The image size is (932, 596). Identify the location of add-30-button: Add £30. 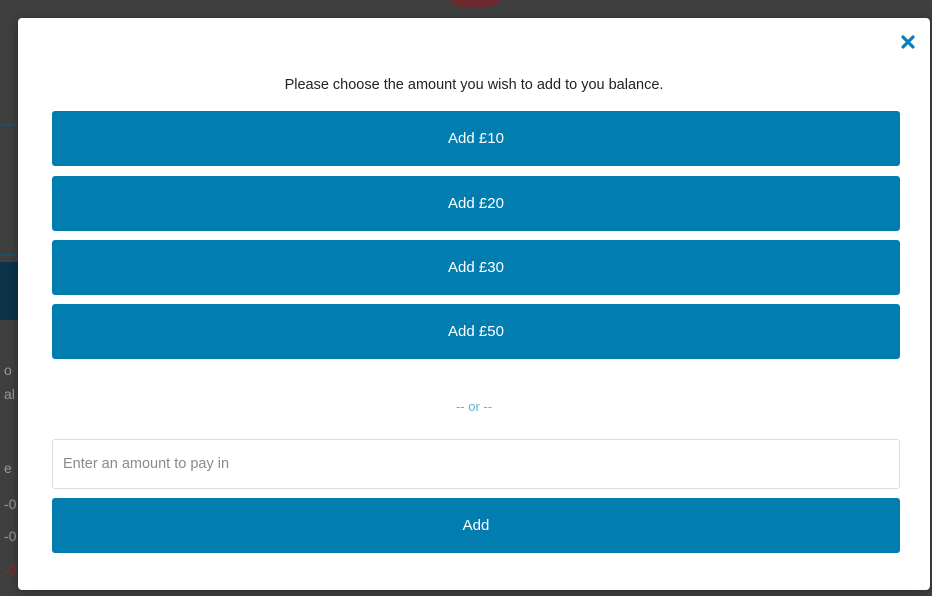
(476, 267).